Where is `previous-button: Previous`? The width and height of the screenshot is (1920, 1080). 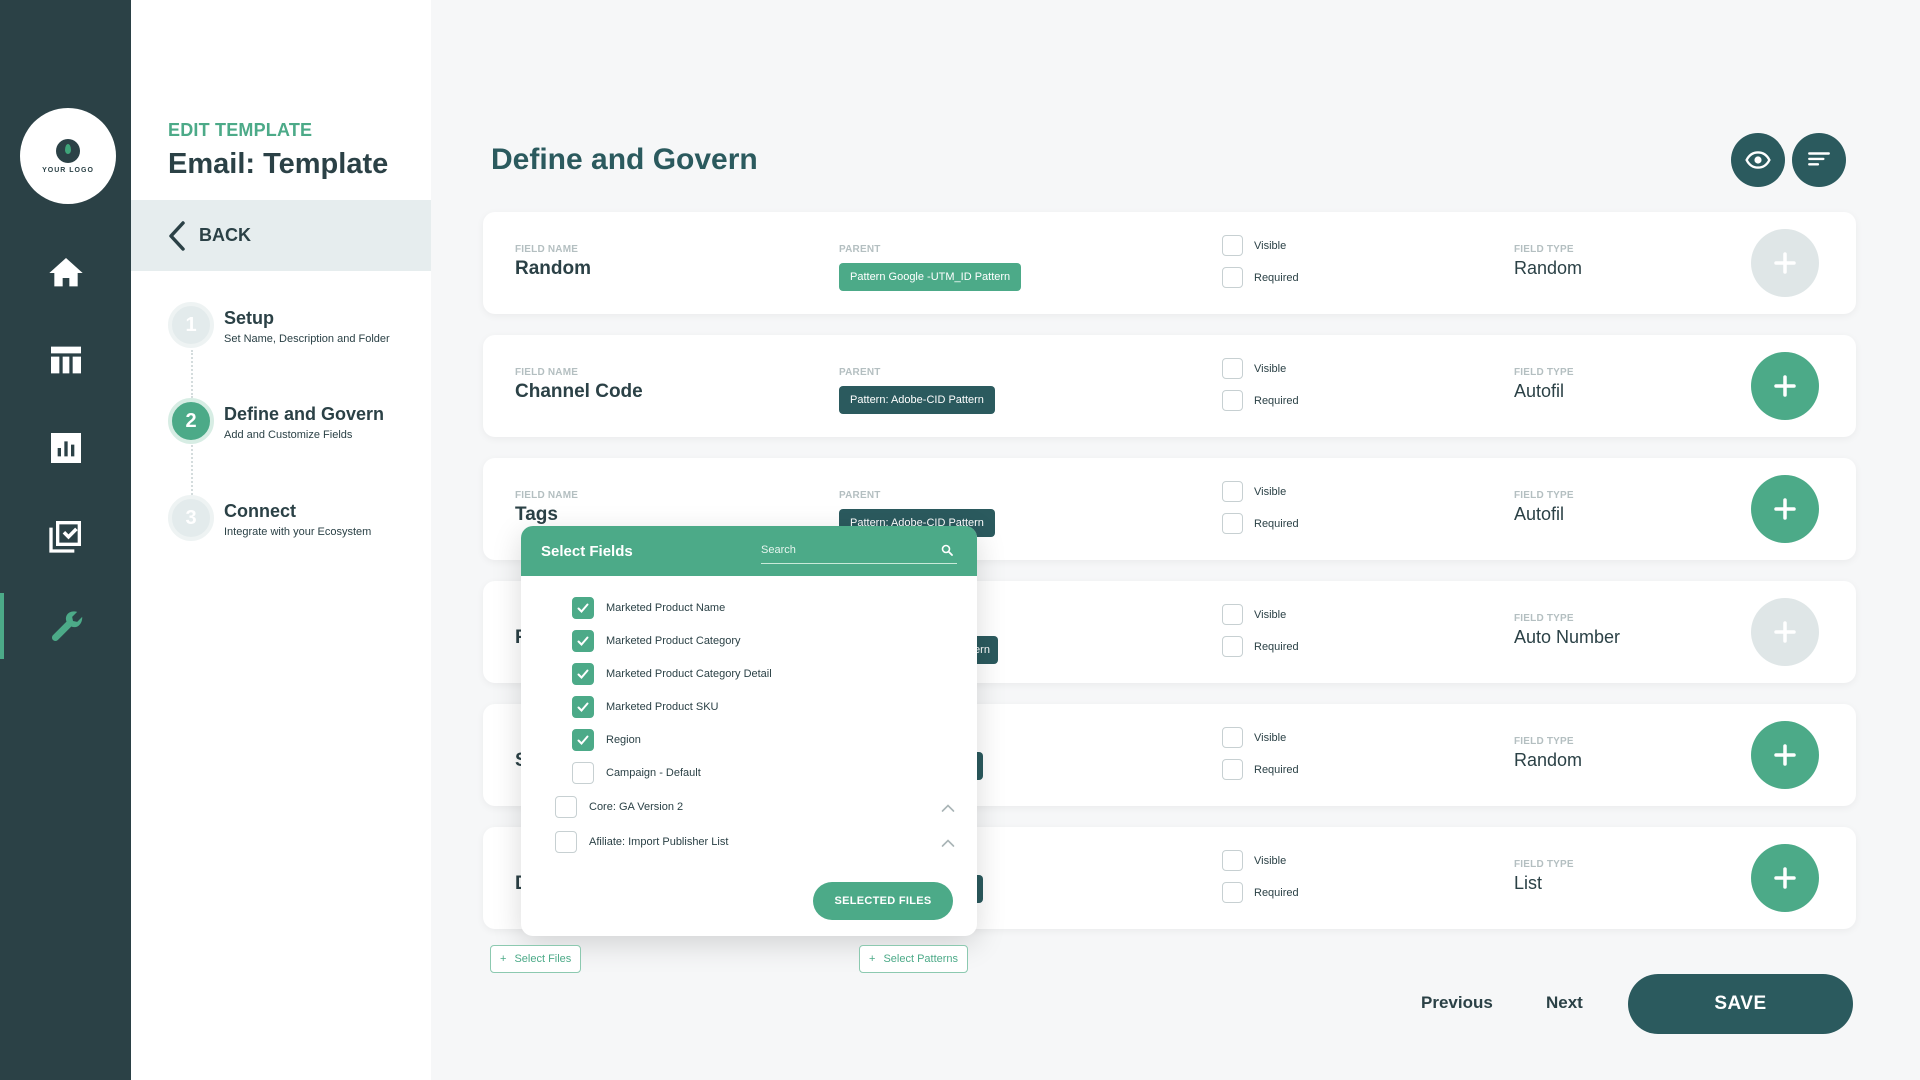 previous-button: Previous is located at coordinates (1457, 1003).